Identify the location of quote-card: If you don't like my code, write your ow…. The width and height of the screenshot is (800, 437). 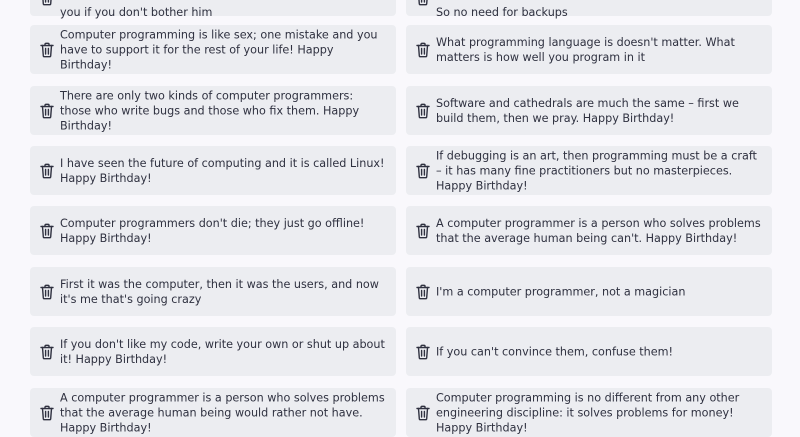
(213, 351).